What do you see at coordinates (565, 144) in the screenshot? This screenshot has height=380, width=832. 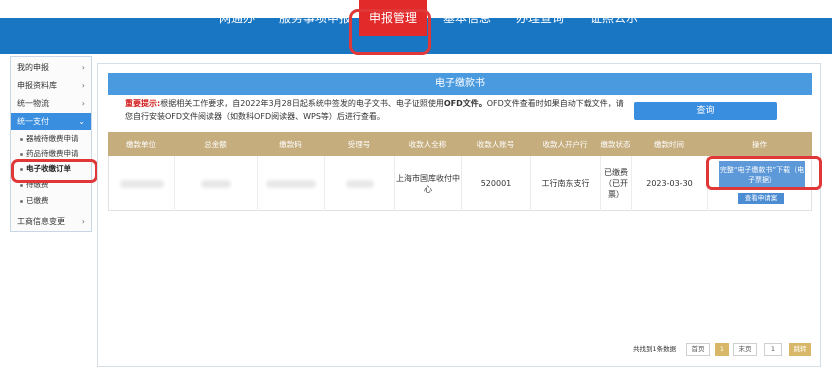 I see `column-header: 收款人开户行` at bounding box center [565, 144].